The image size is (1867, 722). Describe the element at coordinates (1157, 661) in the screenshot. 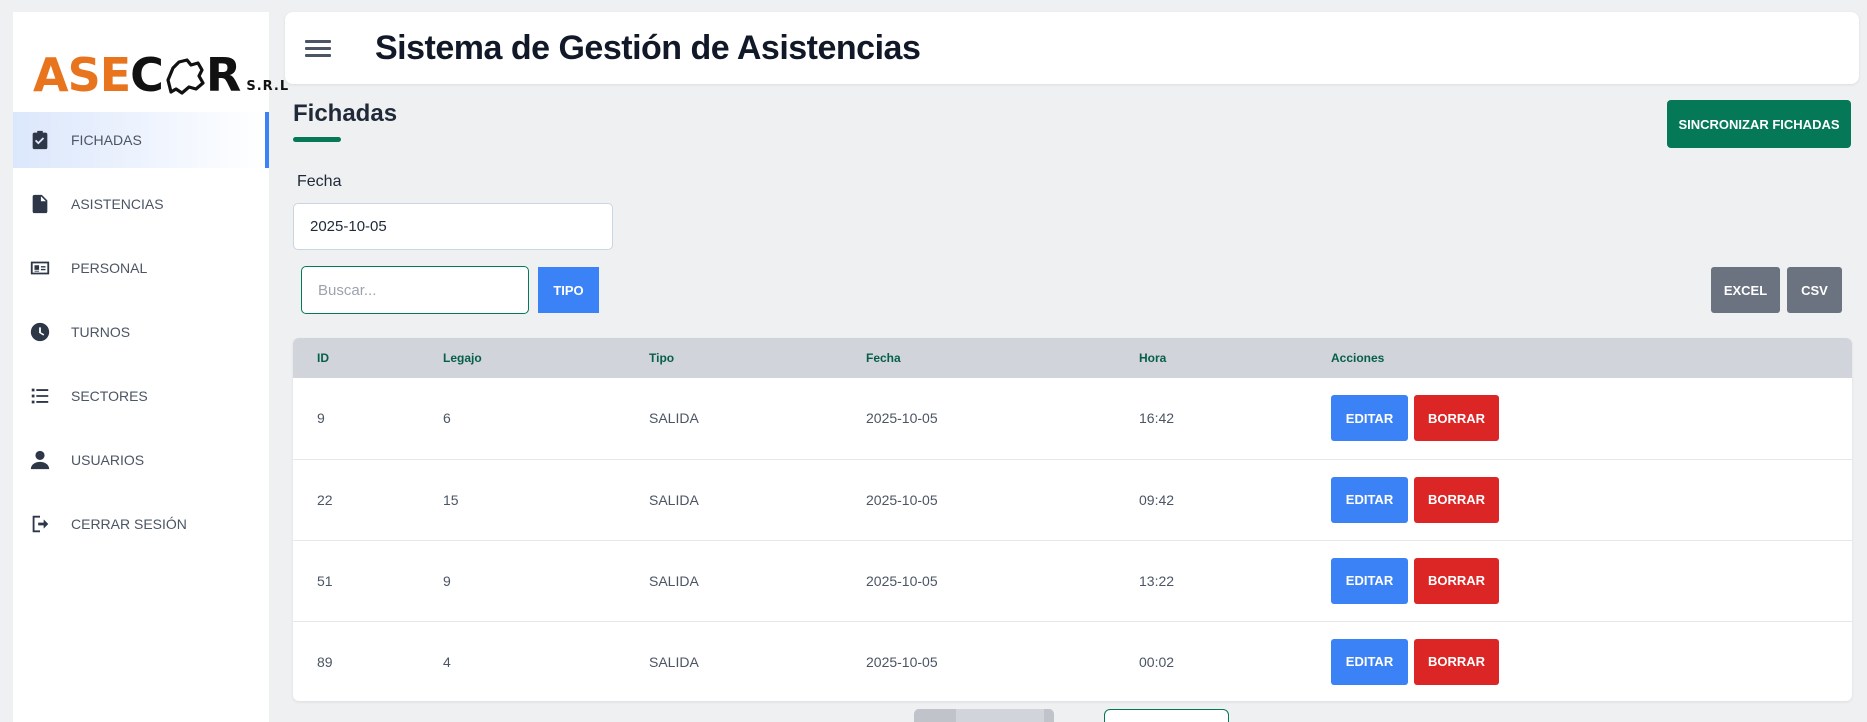

I see `cell-hora: 00:02` at that location.